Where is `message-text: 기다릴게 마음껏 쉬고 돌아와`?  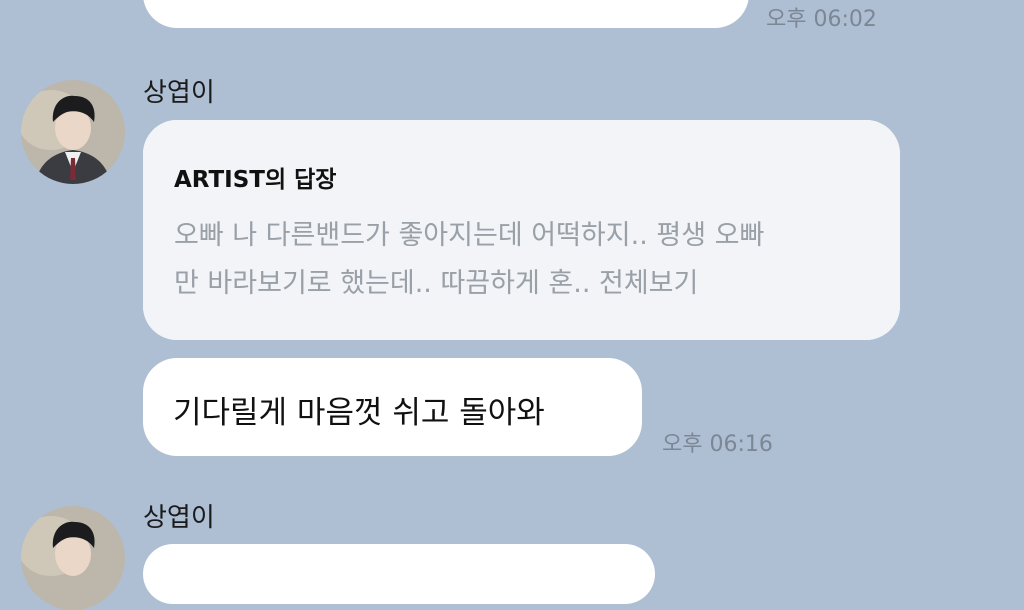
message-text: 기다릴게 마음껏 쉬고 돌아와 is located at coordinates (359, 413).